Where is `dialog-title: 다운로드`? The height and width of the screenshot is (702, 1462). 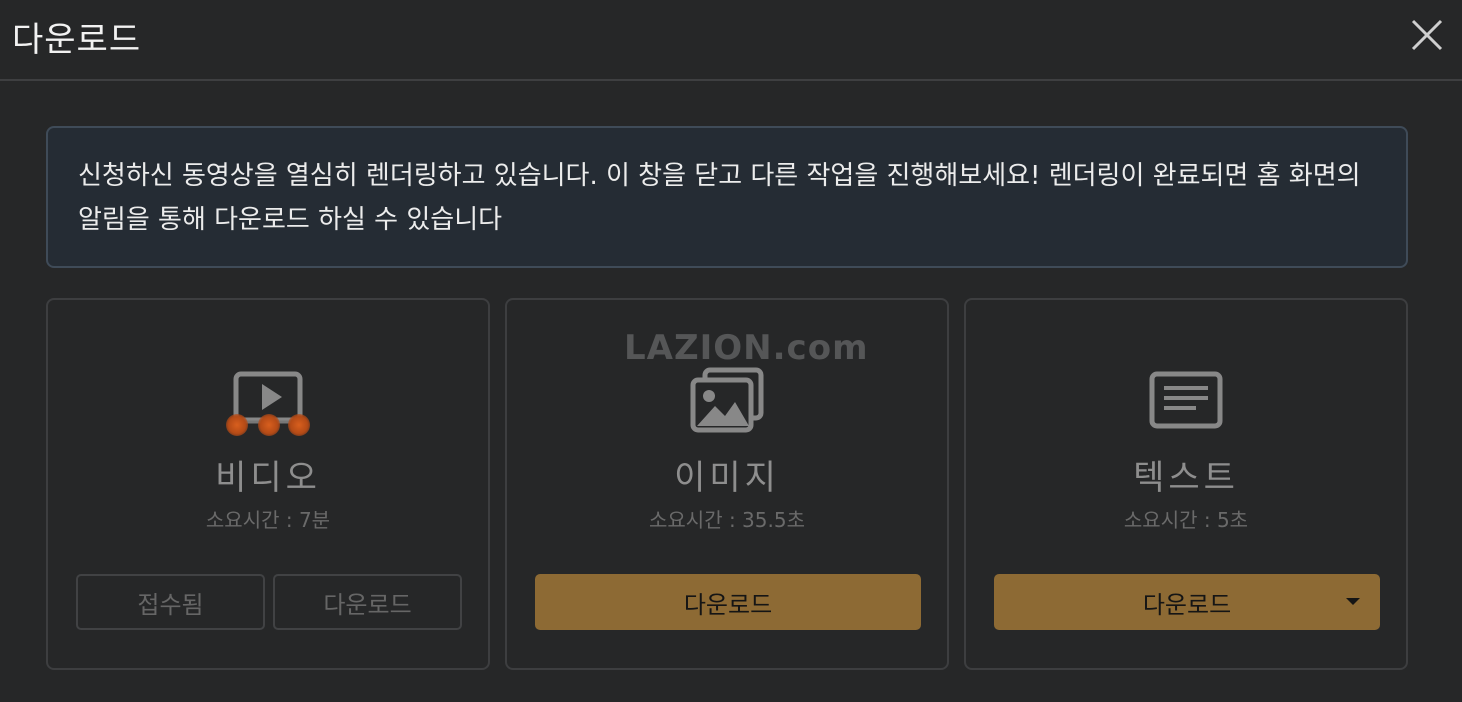 dialog-title: 다운로드 is located at coordinates (77, 40).